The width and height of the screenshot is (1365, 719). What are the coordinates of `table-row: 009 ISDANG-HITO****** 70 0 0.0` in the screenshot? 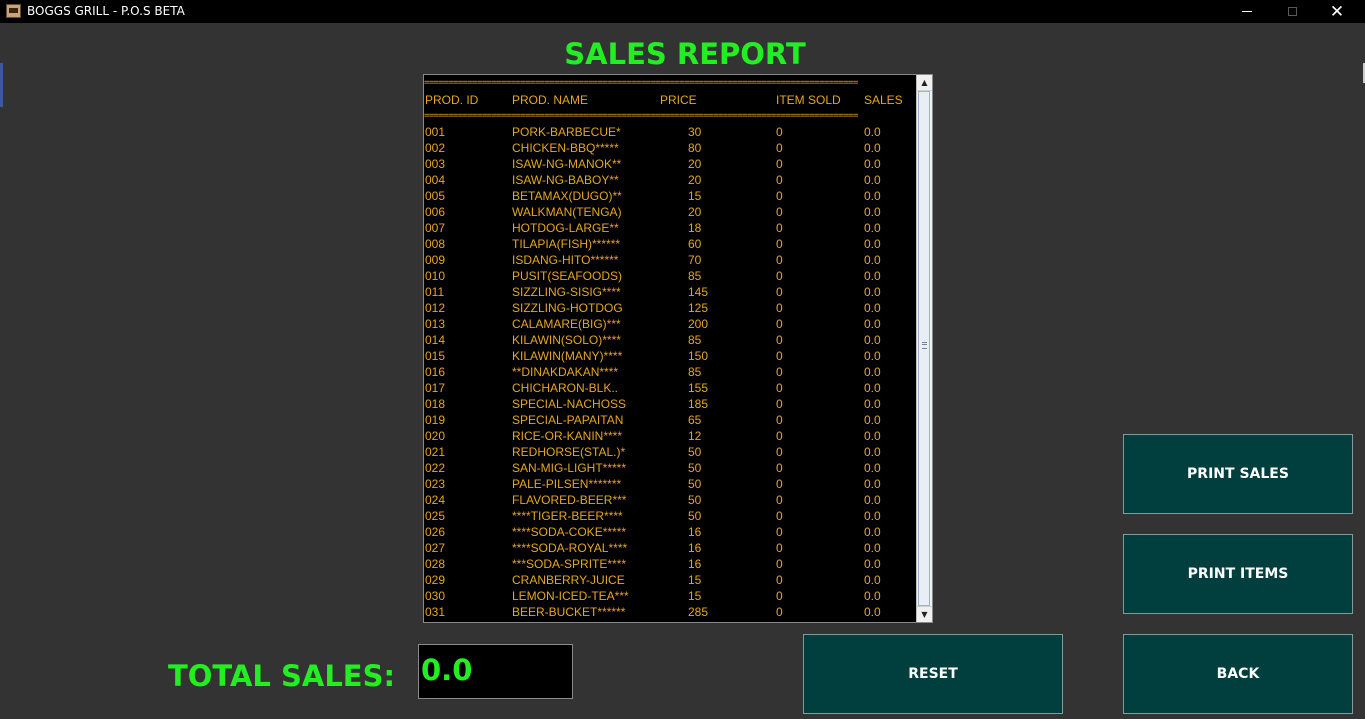 It's located at (670, 260).